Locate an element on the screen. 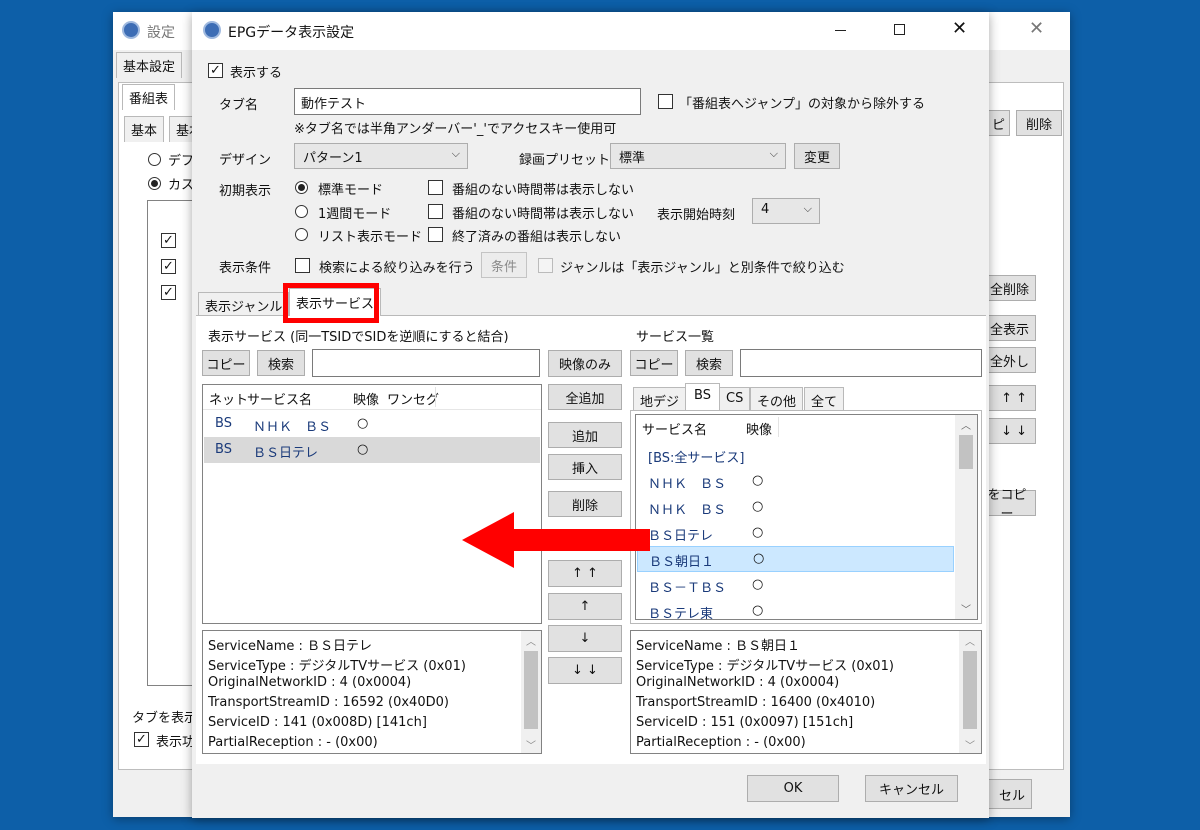 This screenshot has width=1200, height=830. left-col-video: 映像 is located at coordinates (366, 398).